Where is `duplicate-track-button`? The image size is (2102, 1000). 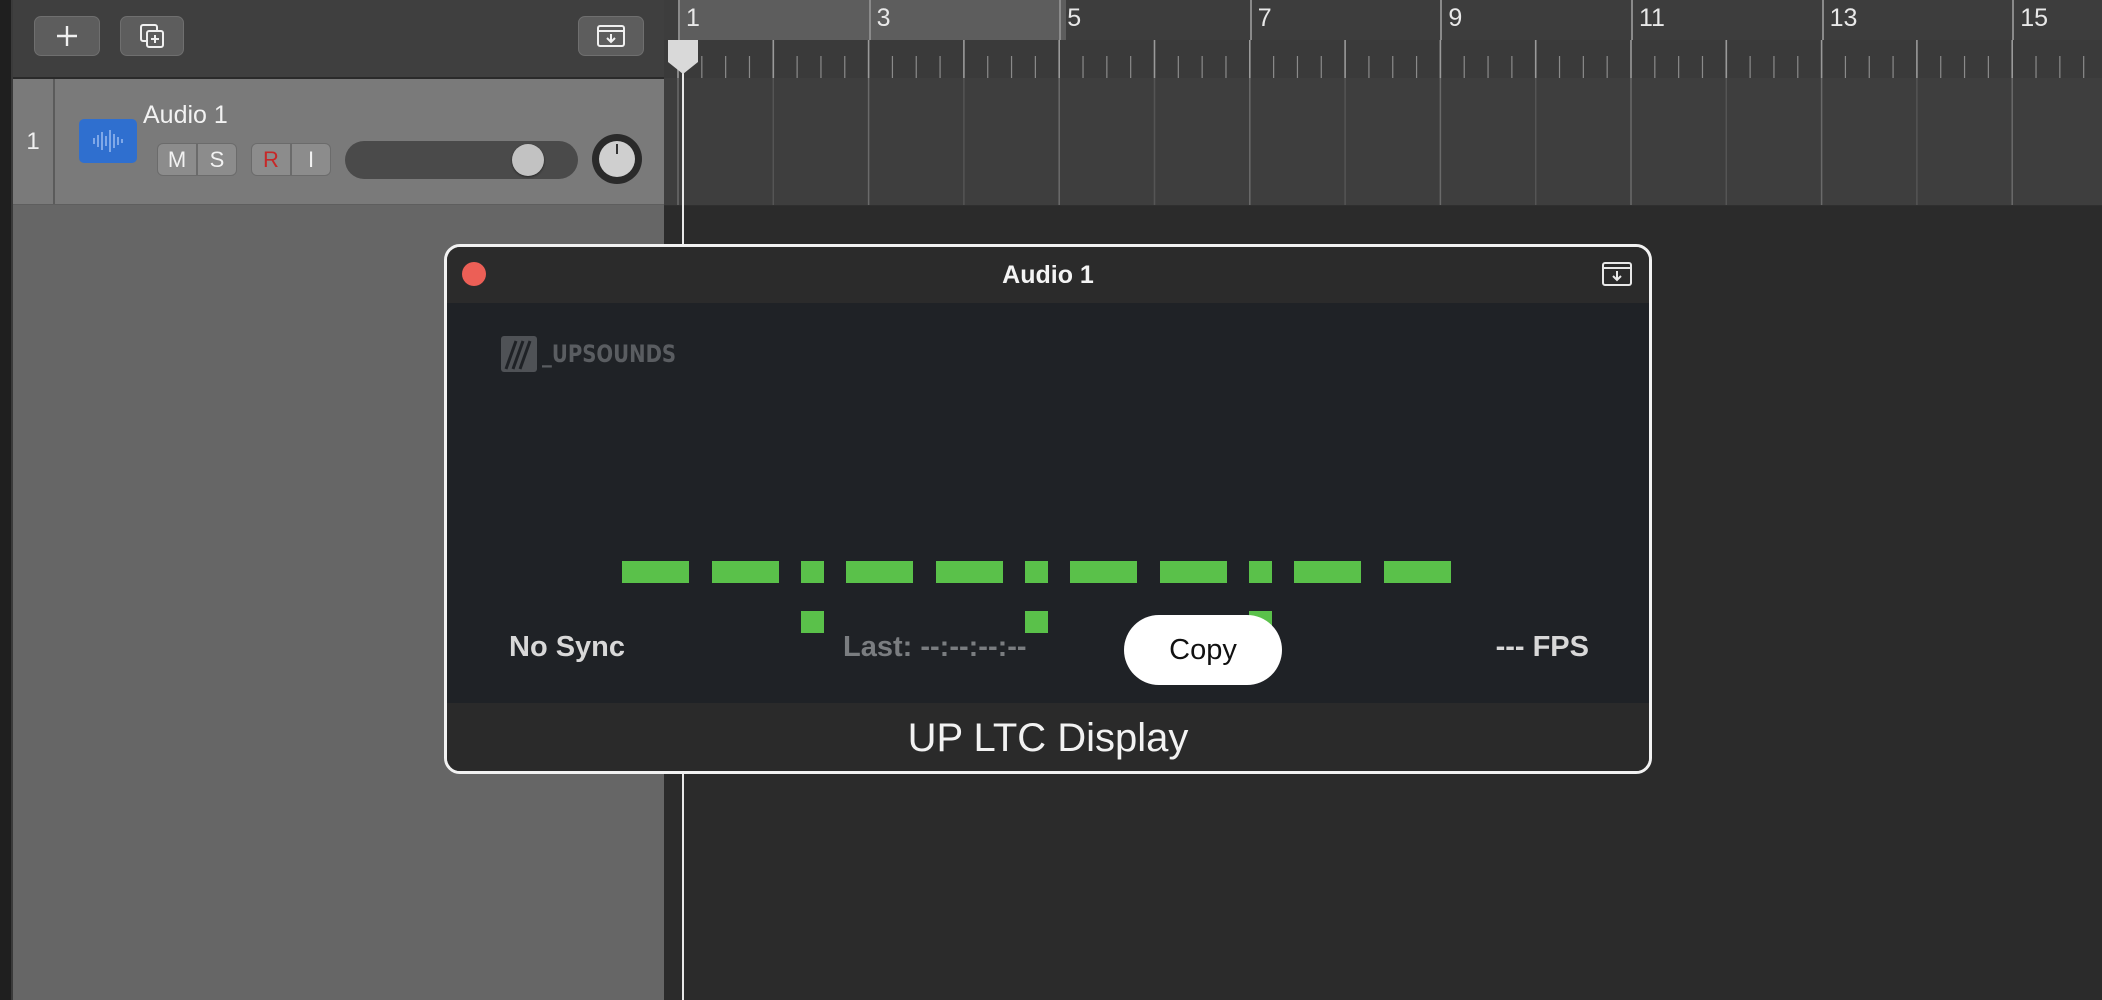 duplicate-track-button is located at coordinates (152, 36).